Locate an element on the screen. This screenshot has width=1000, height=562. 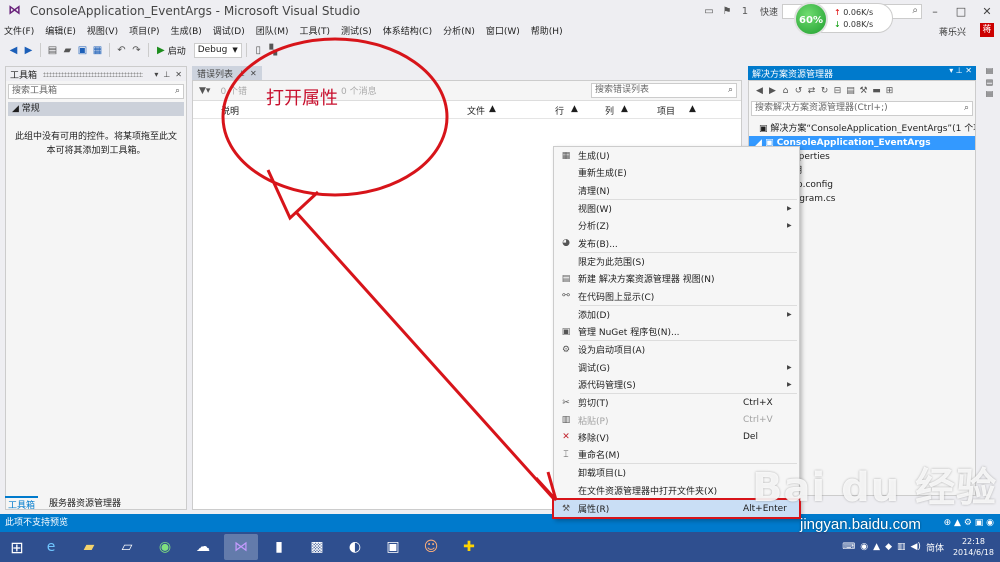
windows-start-icon: ⊞ is located at coordinates (17, 547).